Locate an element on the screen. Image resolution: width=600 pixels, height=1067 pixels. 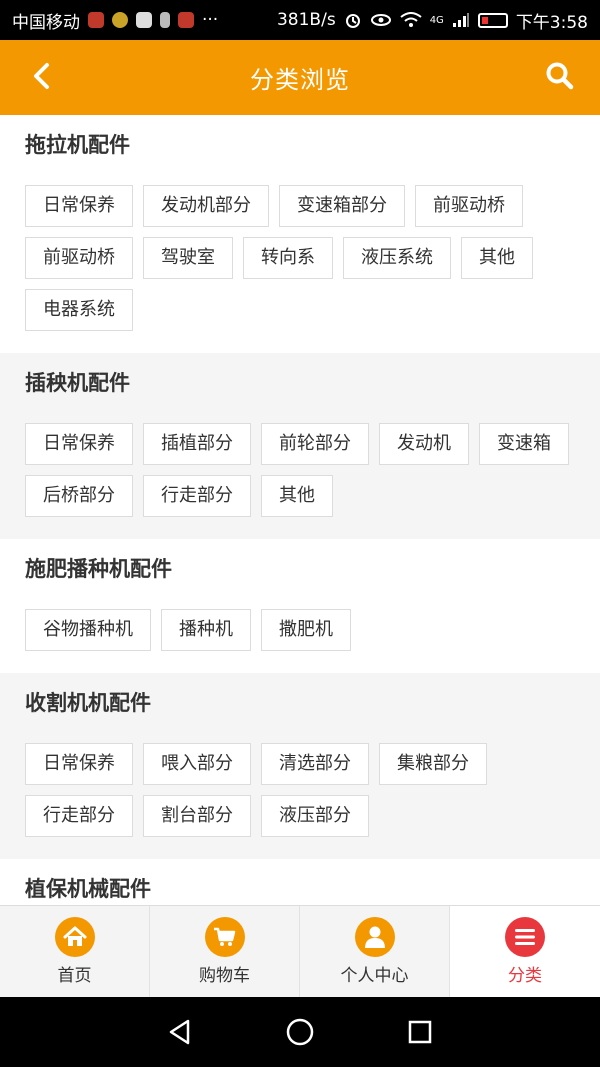
tab-label: 首页 is located at coordinates (74, 976).